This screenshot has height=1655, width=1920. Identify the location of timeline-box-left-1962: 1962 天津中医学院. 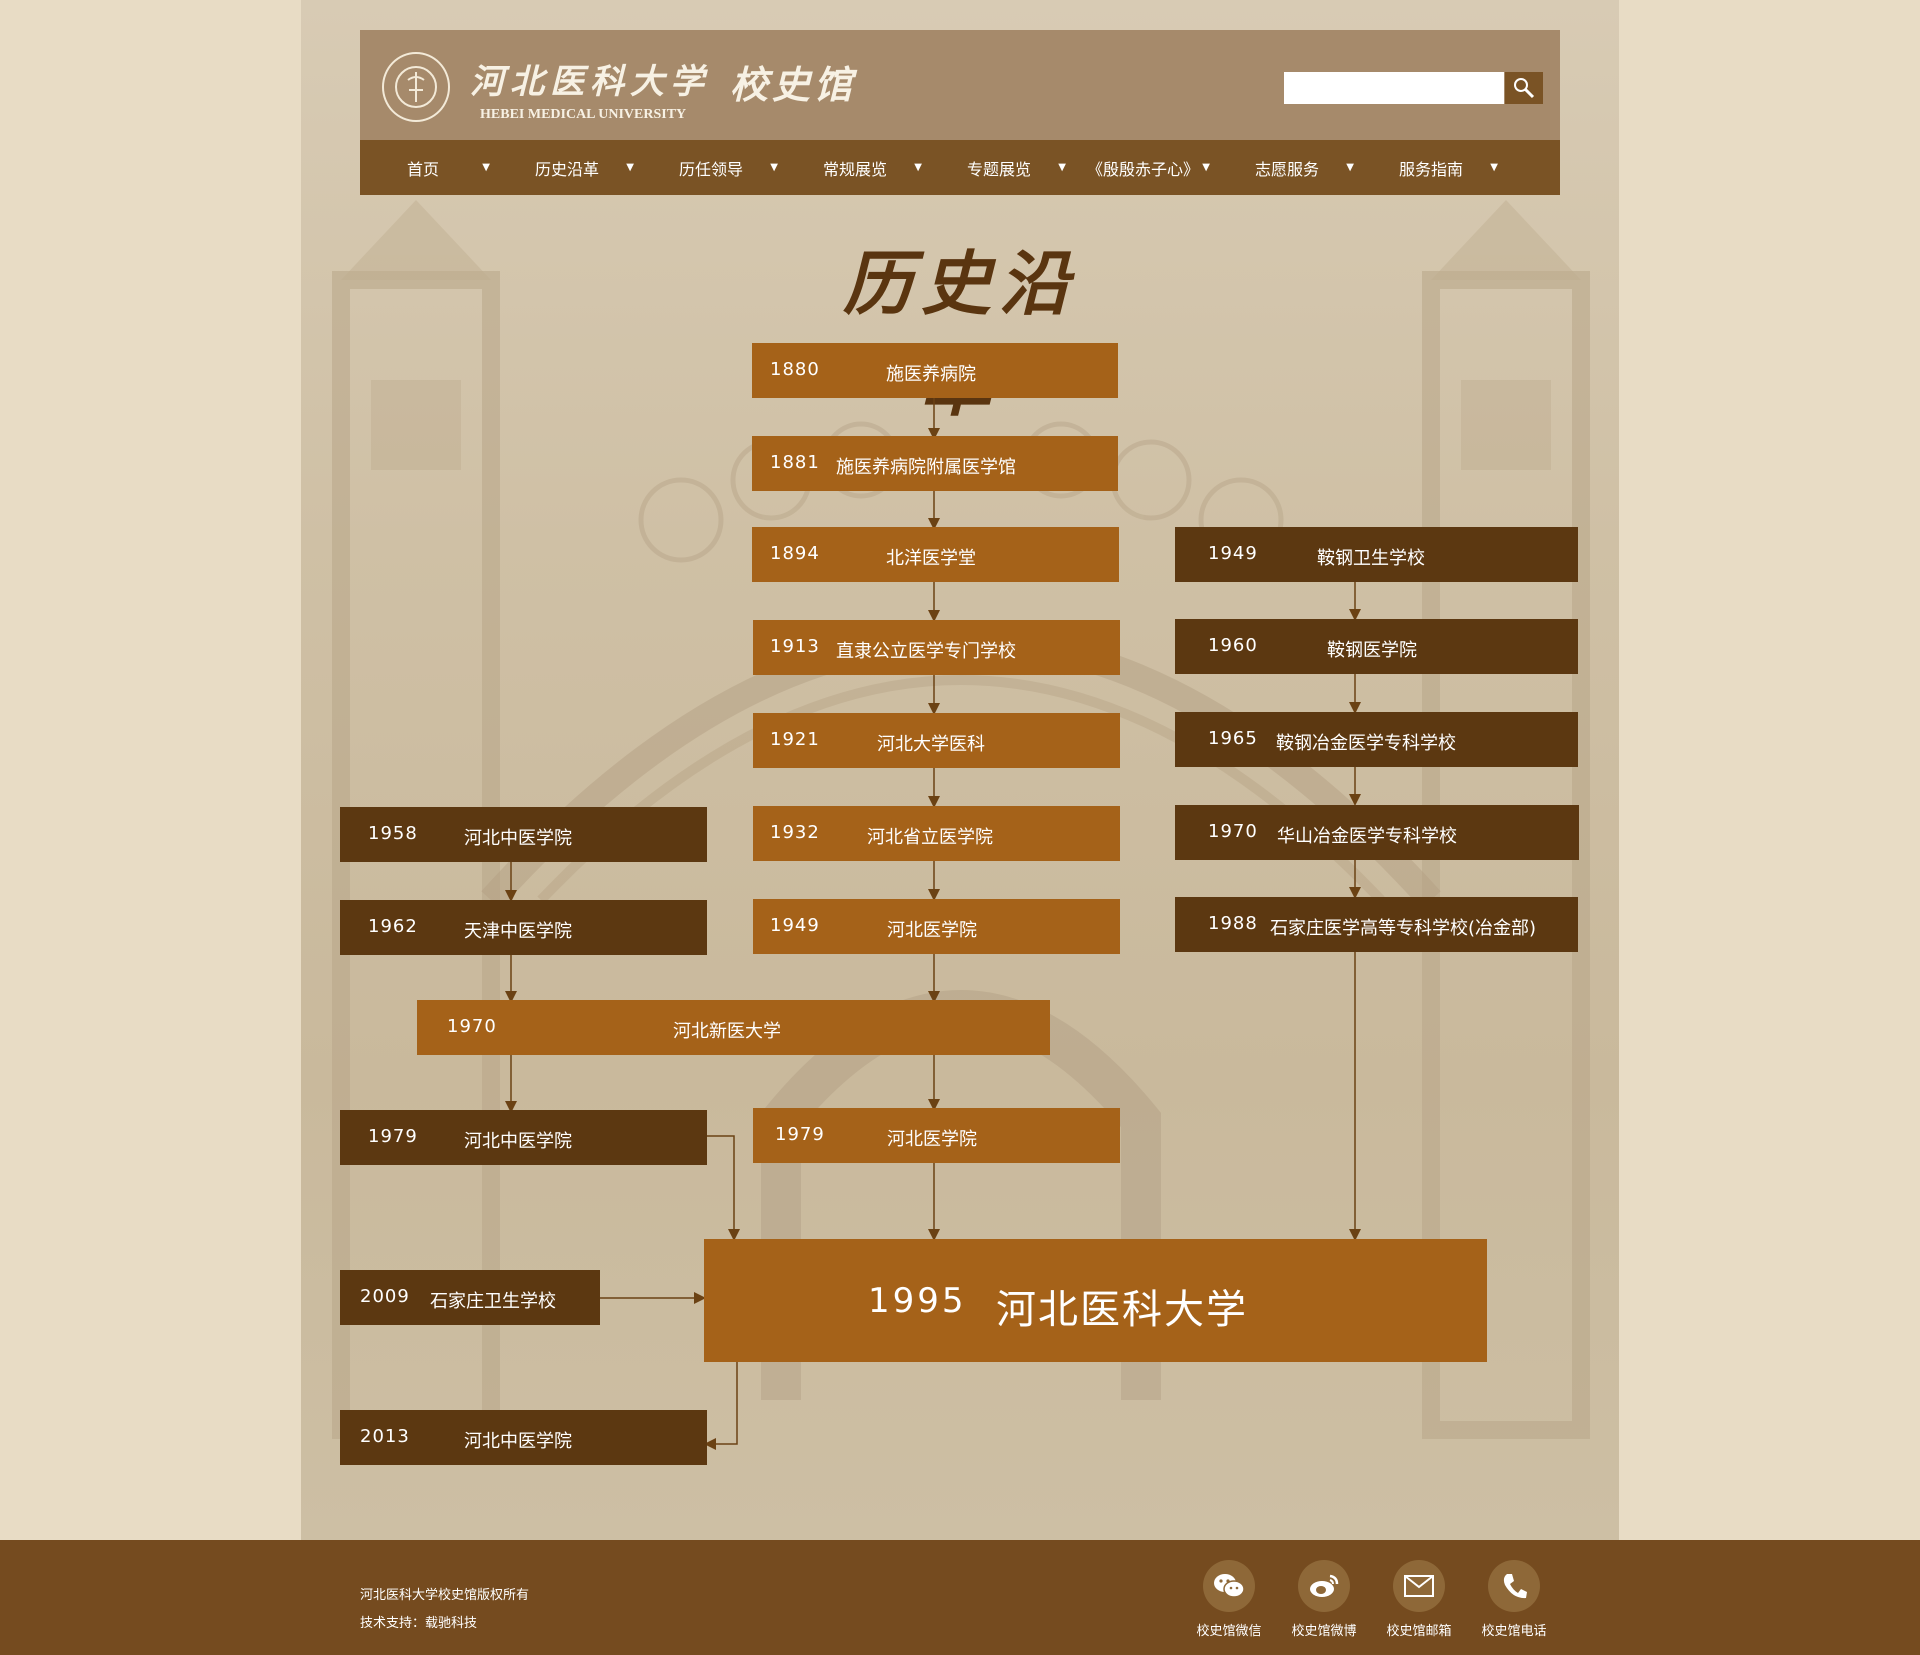
(523, 927).